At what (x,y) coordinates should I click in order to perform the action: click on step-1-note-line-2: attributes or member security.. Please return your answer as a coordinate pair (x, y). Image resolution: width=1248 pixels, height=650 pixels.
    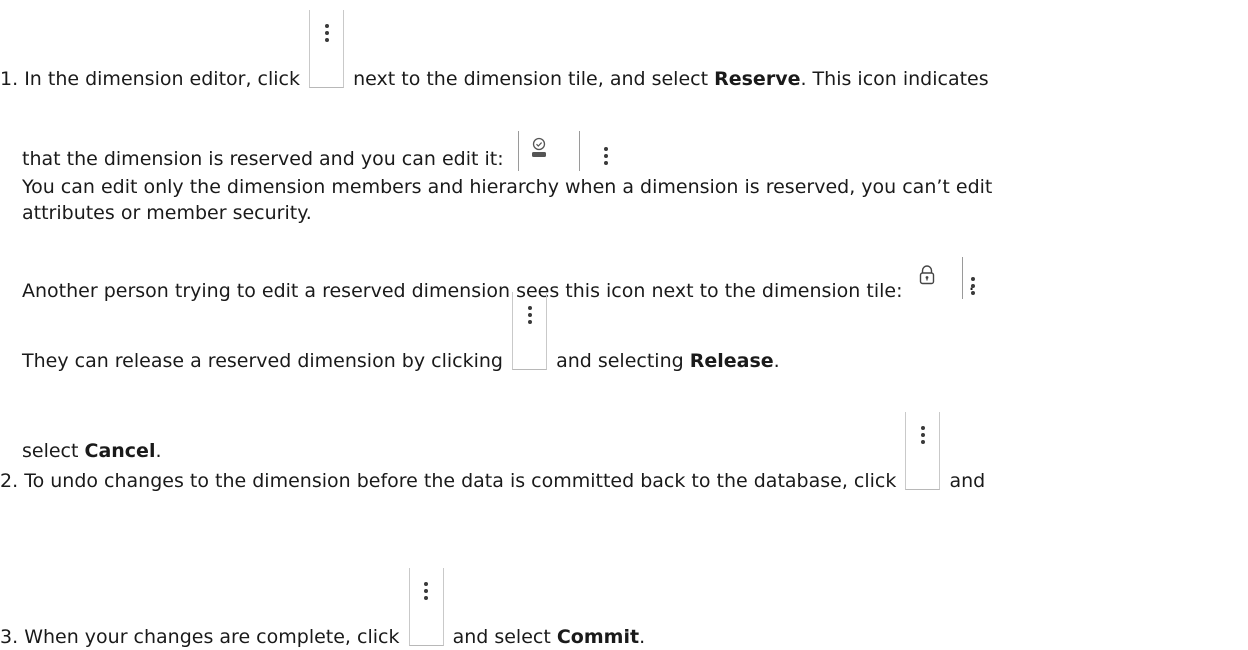
    Looking at the image, I should click on (167, 213).